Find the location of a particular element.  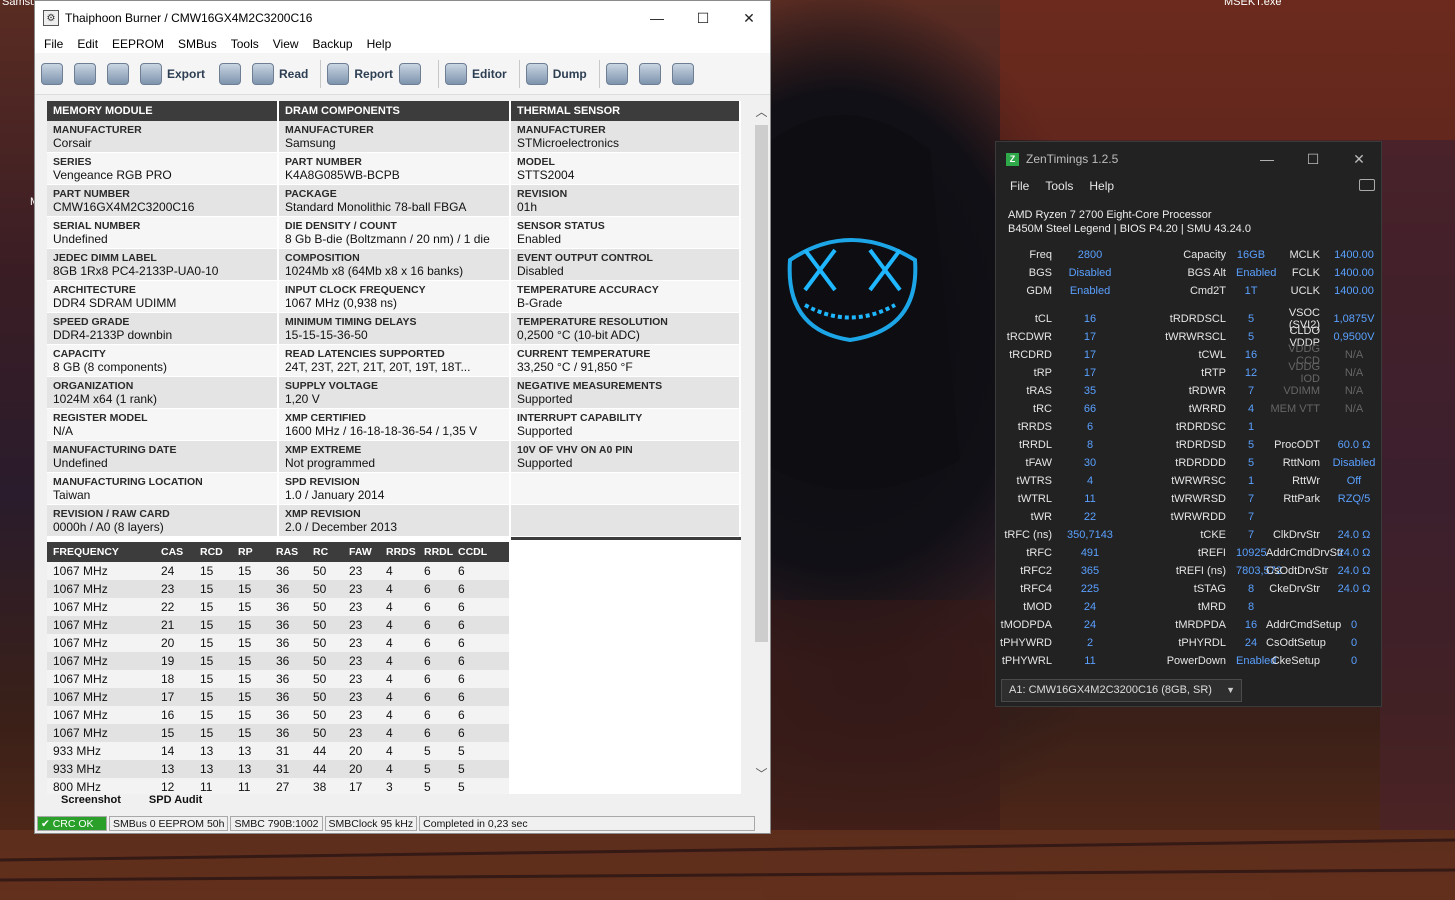

timing-label: tMOD is located at coordinates (1037, 607).